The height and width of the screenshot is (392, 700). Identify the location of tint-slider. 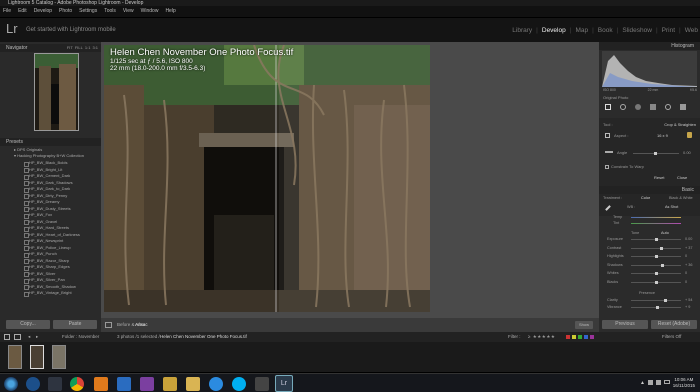
(656, 223).